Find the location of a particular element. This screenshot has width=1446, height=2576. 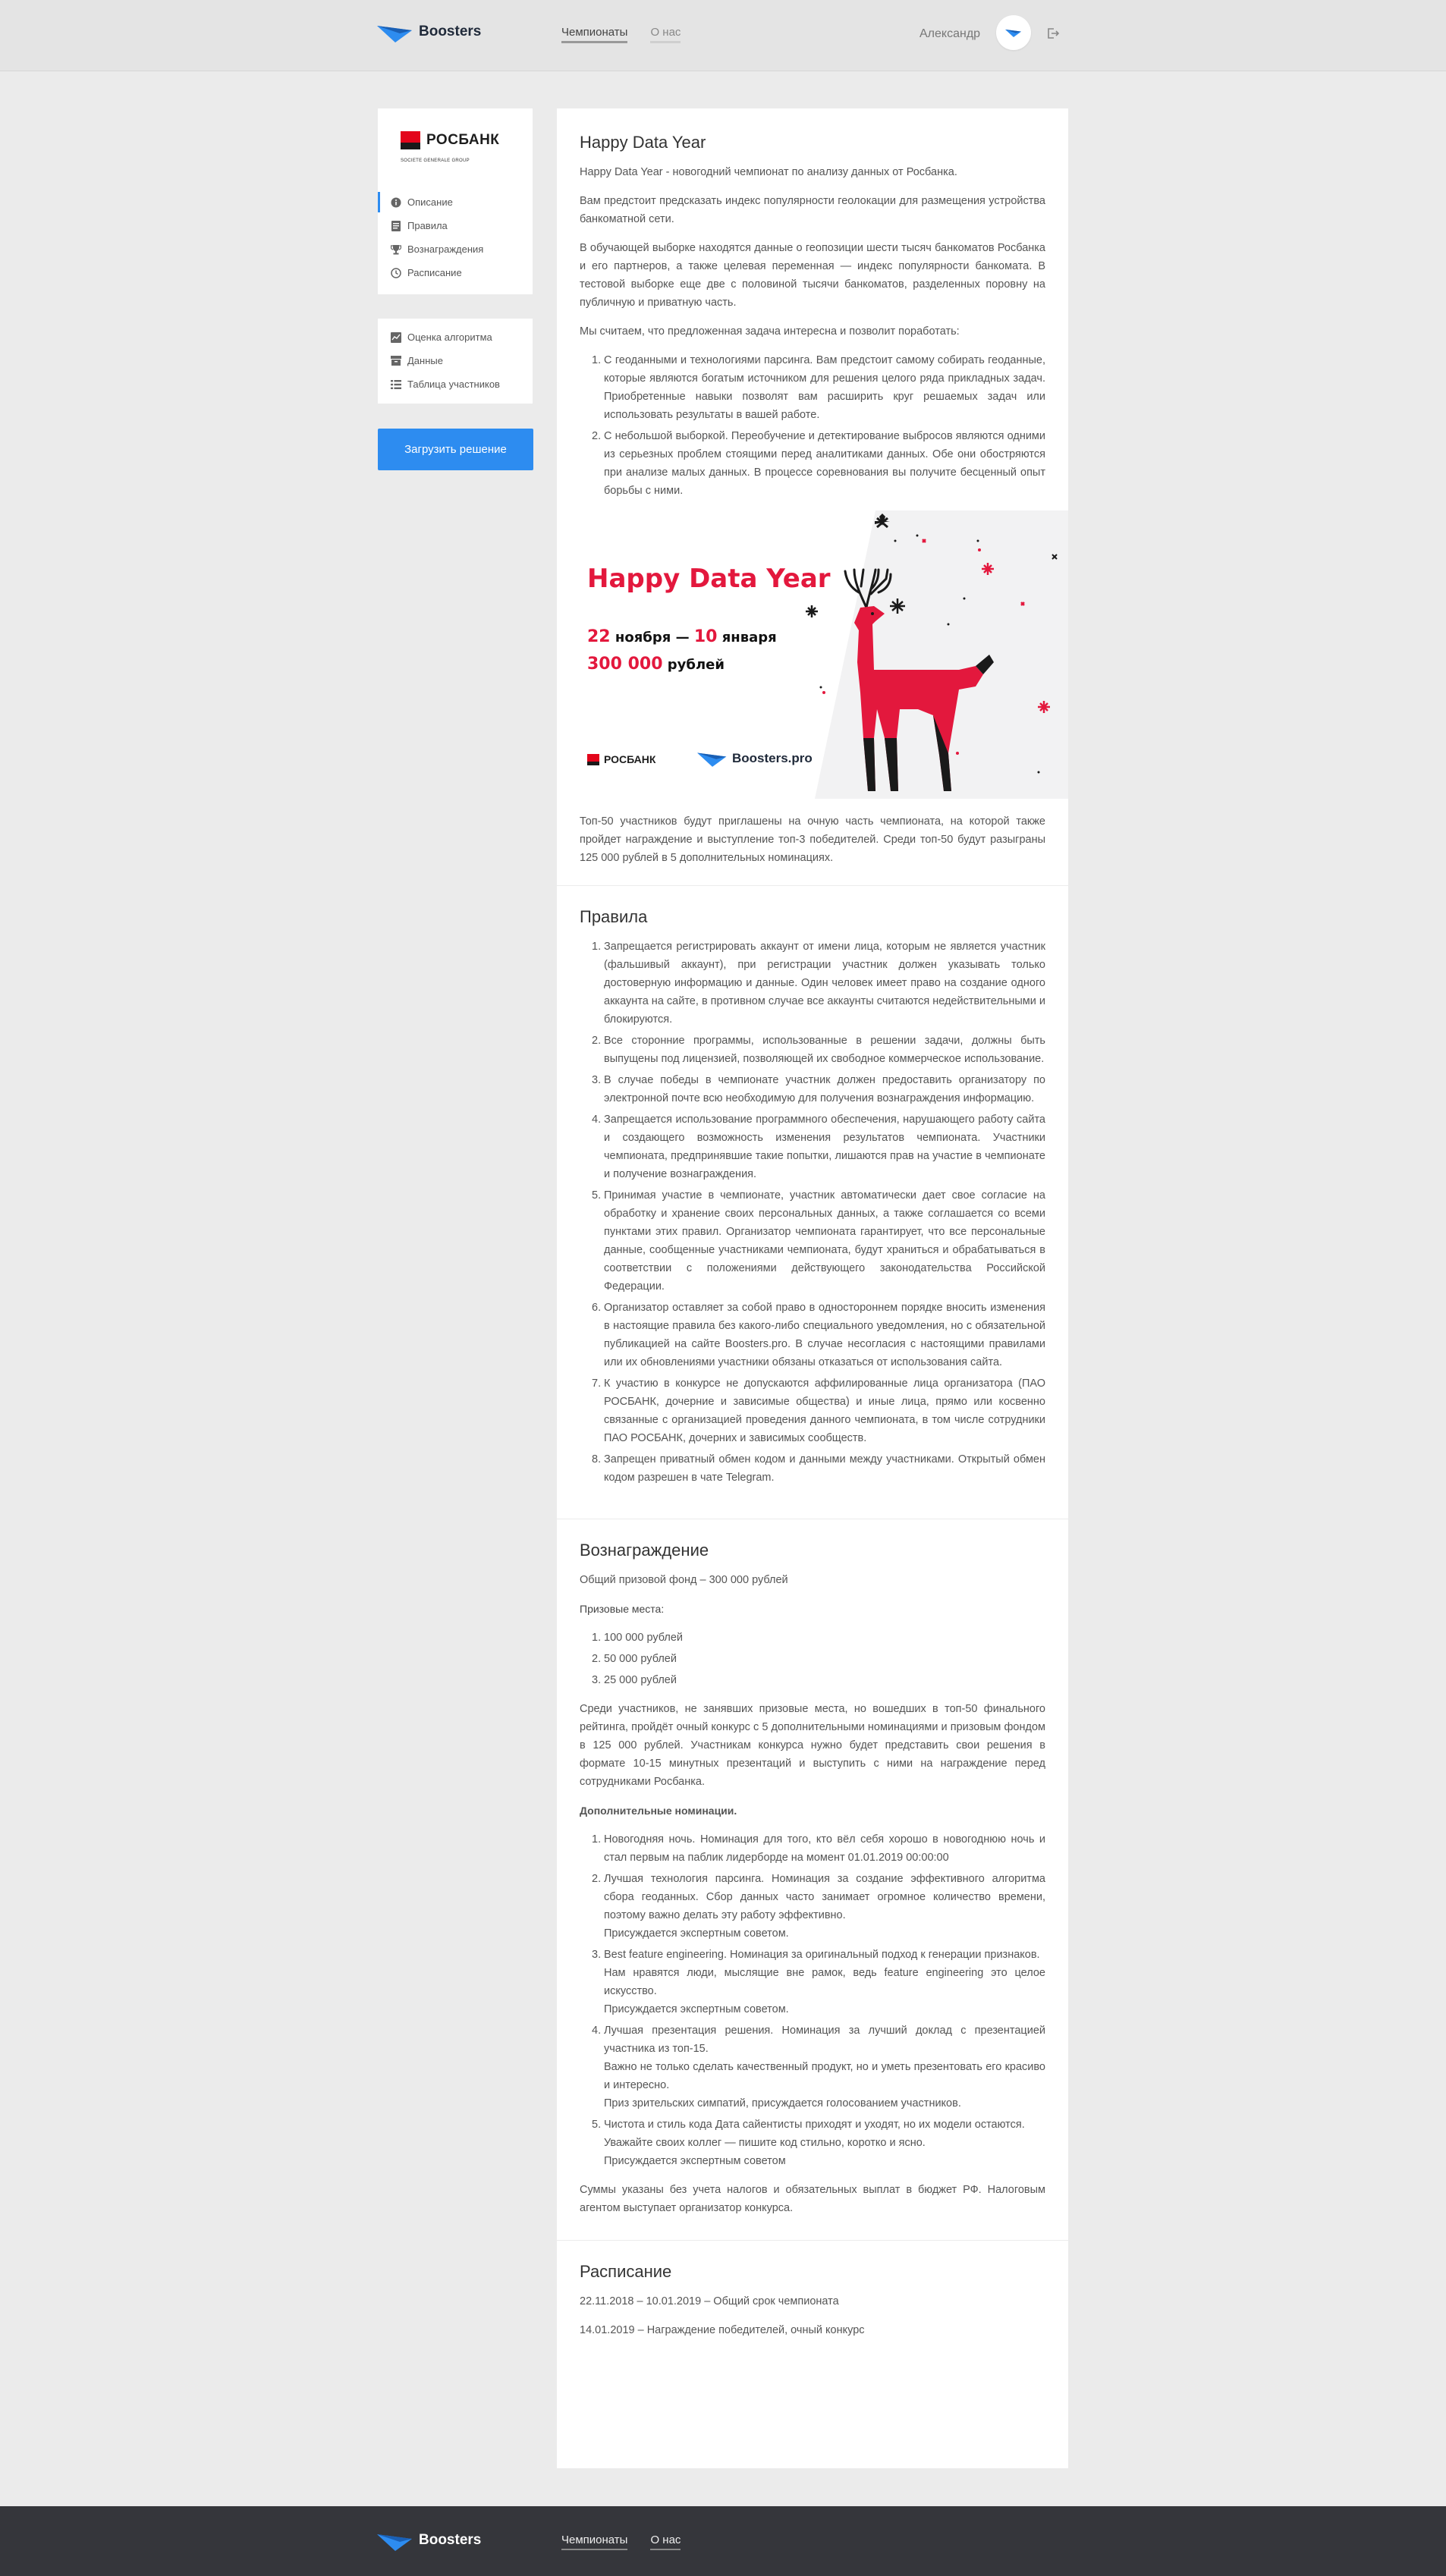

list-item: 3. 25 000 рублей is located at coordinates (634, 1680).